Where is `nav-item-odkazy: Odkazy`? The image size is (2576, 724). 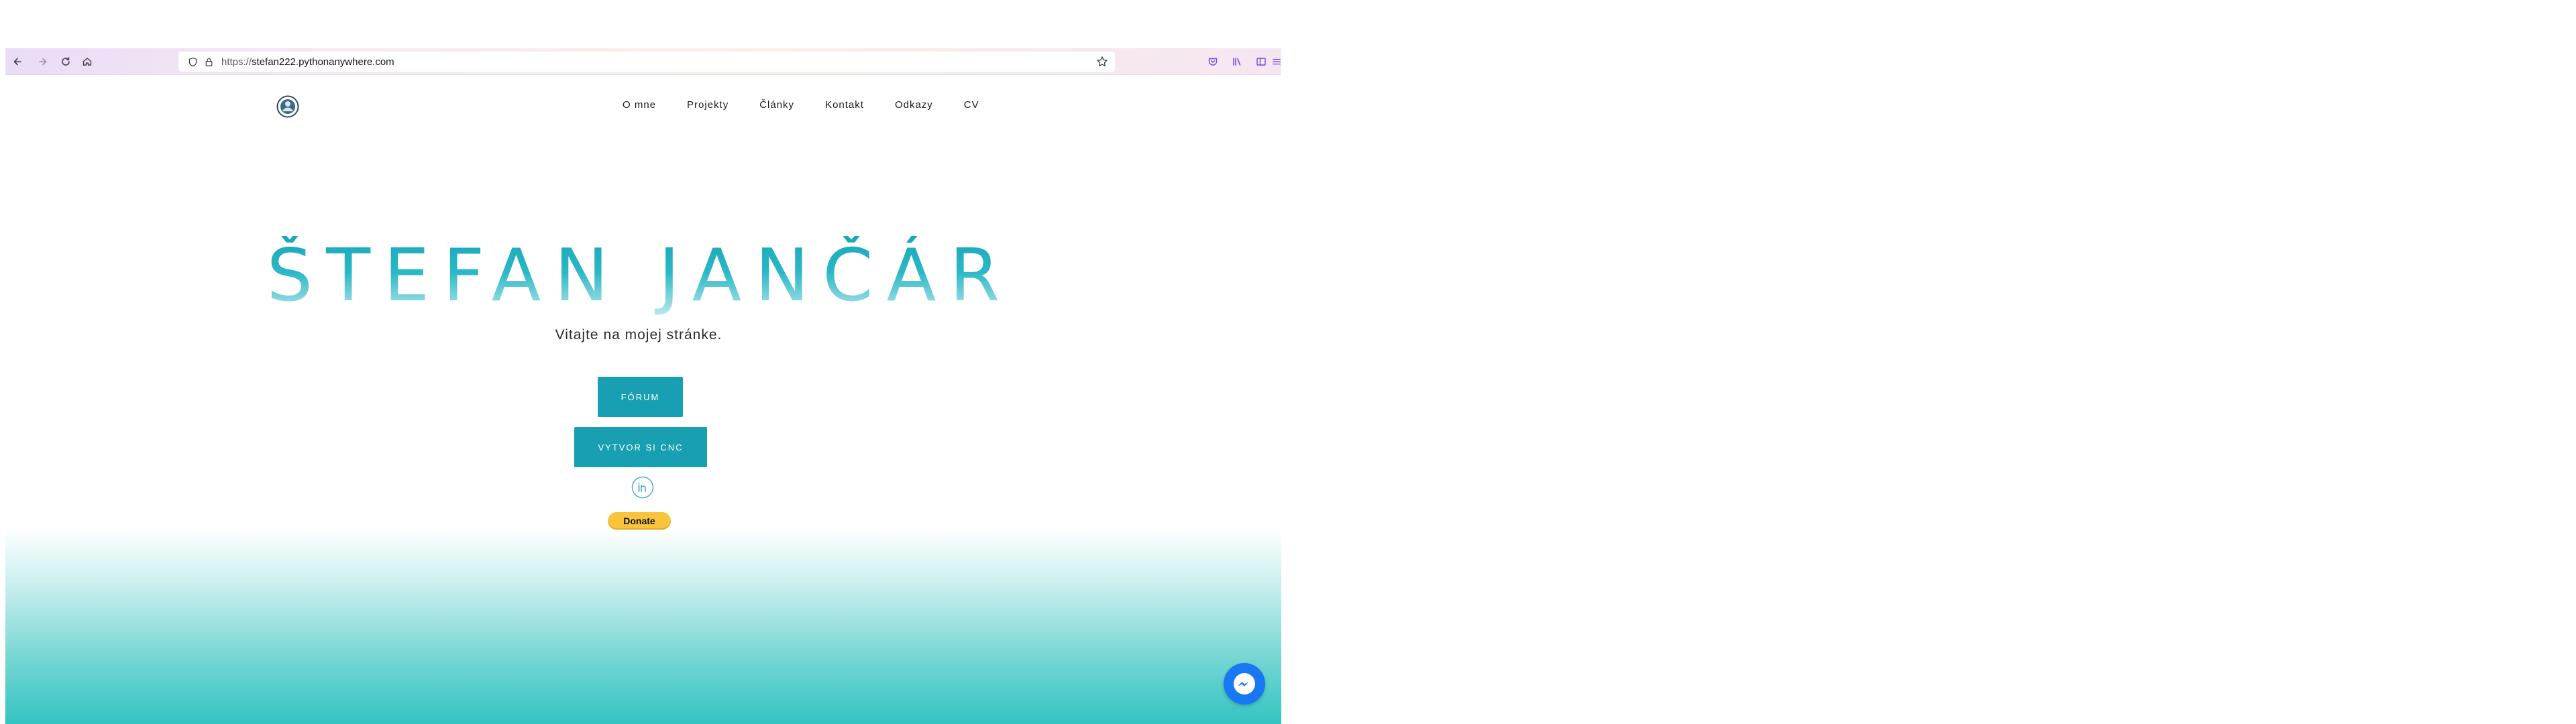
nav-item-odkazy: Odkazy is located at coordinates (914, 105).